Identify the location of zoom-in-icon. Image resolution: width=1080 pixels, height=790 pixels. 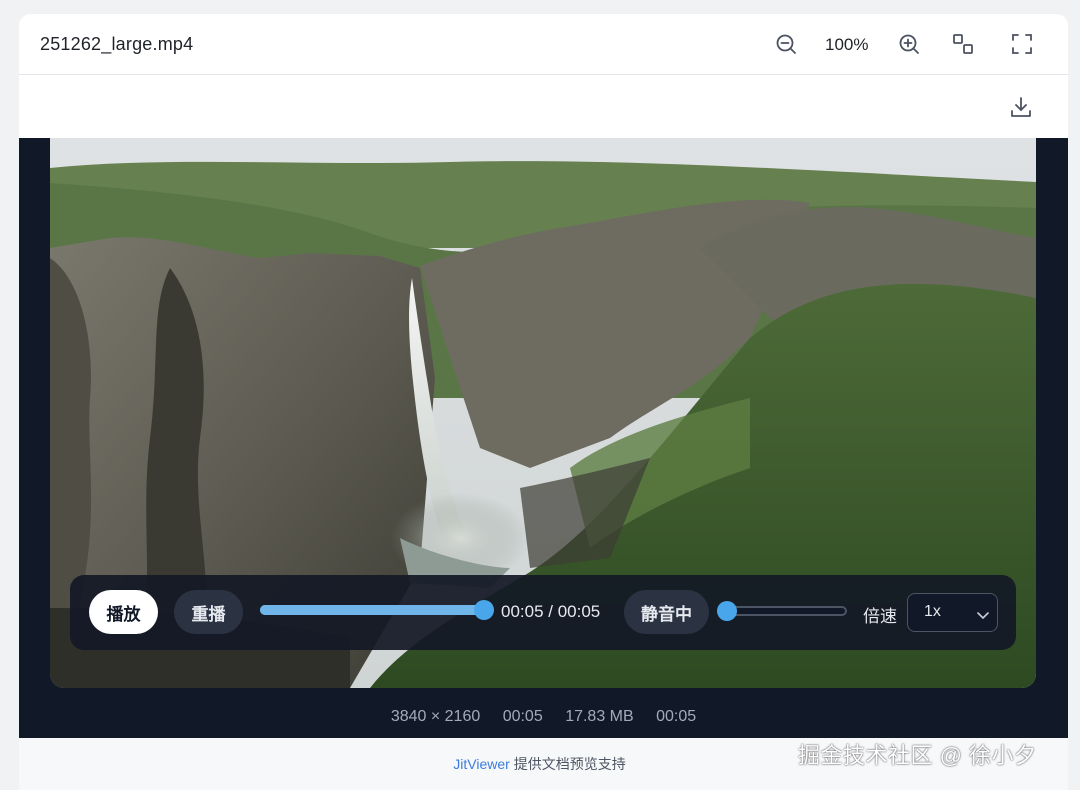
(909, 44).